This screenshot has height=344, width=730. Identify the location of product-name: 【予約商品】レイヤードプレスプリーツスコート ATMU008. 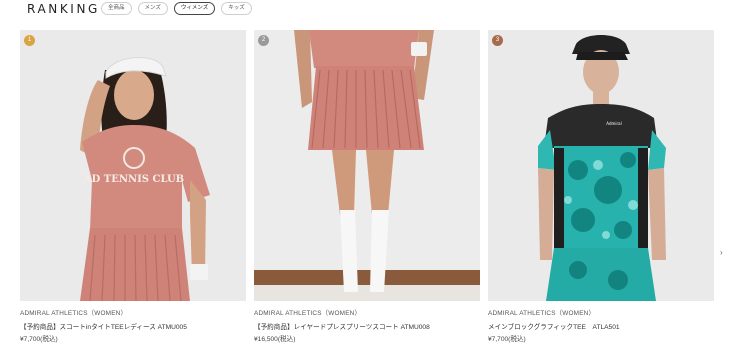
(342, 326).